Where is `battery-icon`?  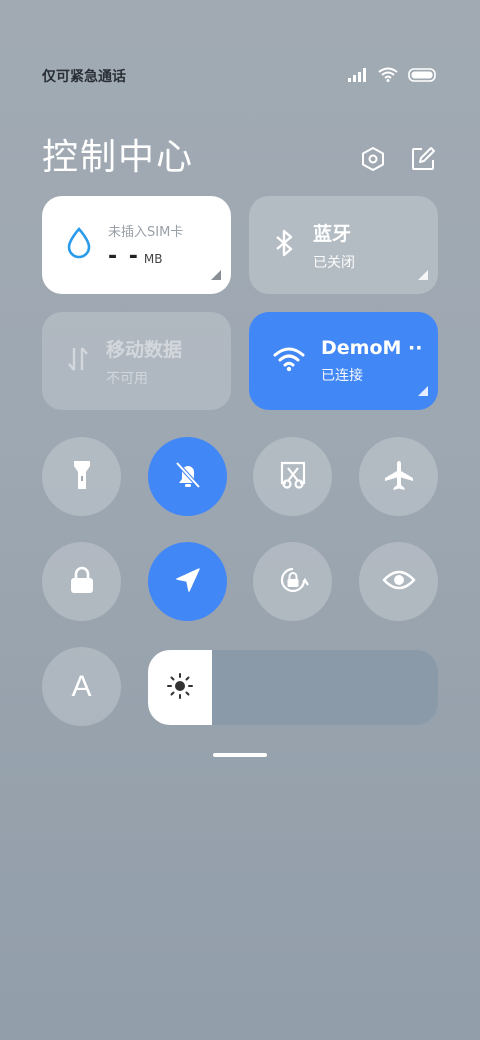 battery-icon is located at coordinates (423, 76).